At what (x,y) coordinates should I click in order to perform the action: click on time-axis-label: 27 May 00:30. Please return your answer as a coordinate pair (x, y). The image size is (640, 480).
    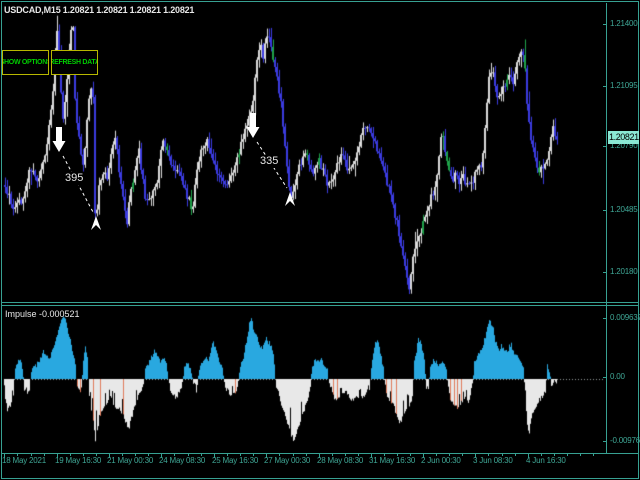
    Looking at the image, I should click on (287, 460).